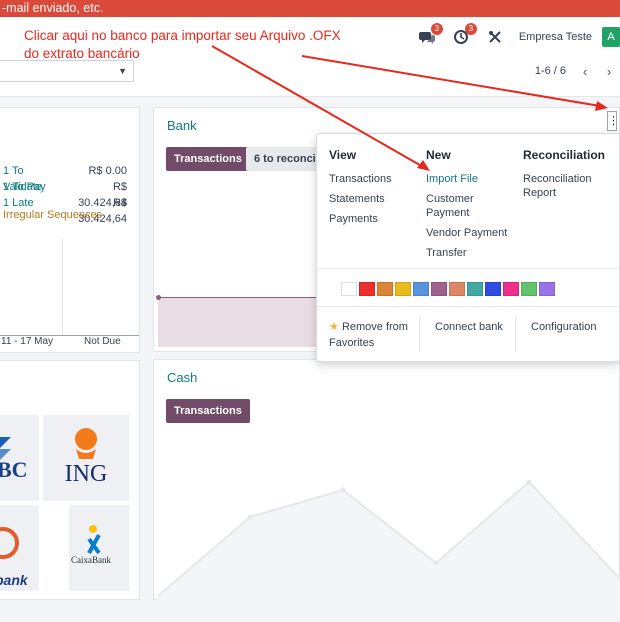  I want to click on bank-card-title: Bank, so click(182, 125).